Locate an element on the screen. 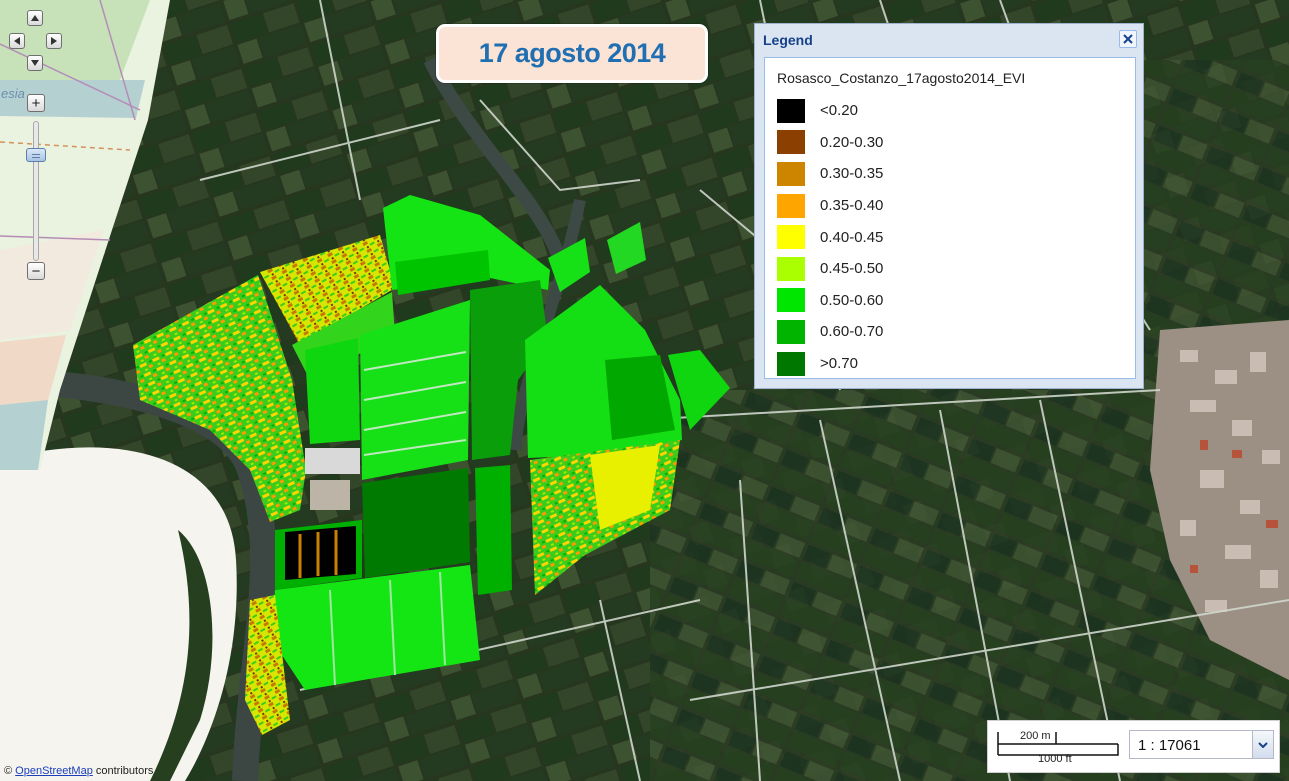 The image size is (1289, 781). attribution-prefix: © is located at coordinates (8, 771).